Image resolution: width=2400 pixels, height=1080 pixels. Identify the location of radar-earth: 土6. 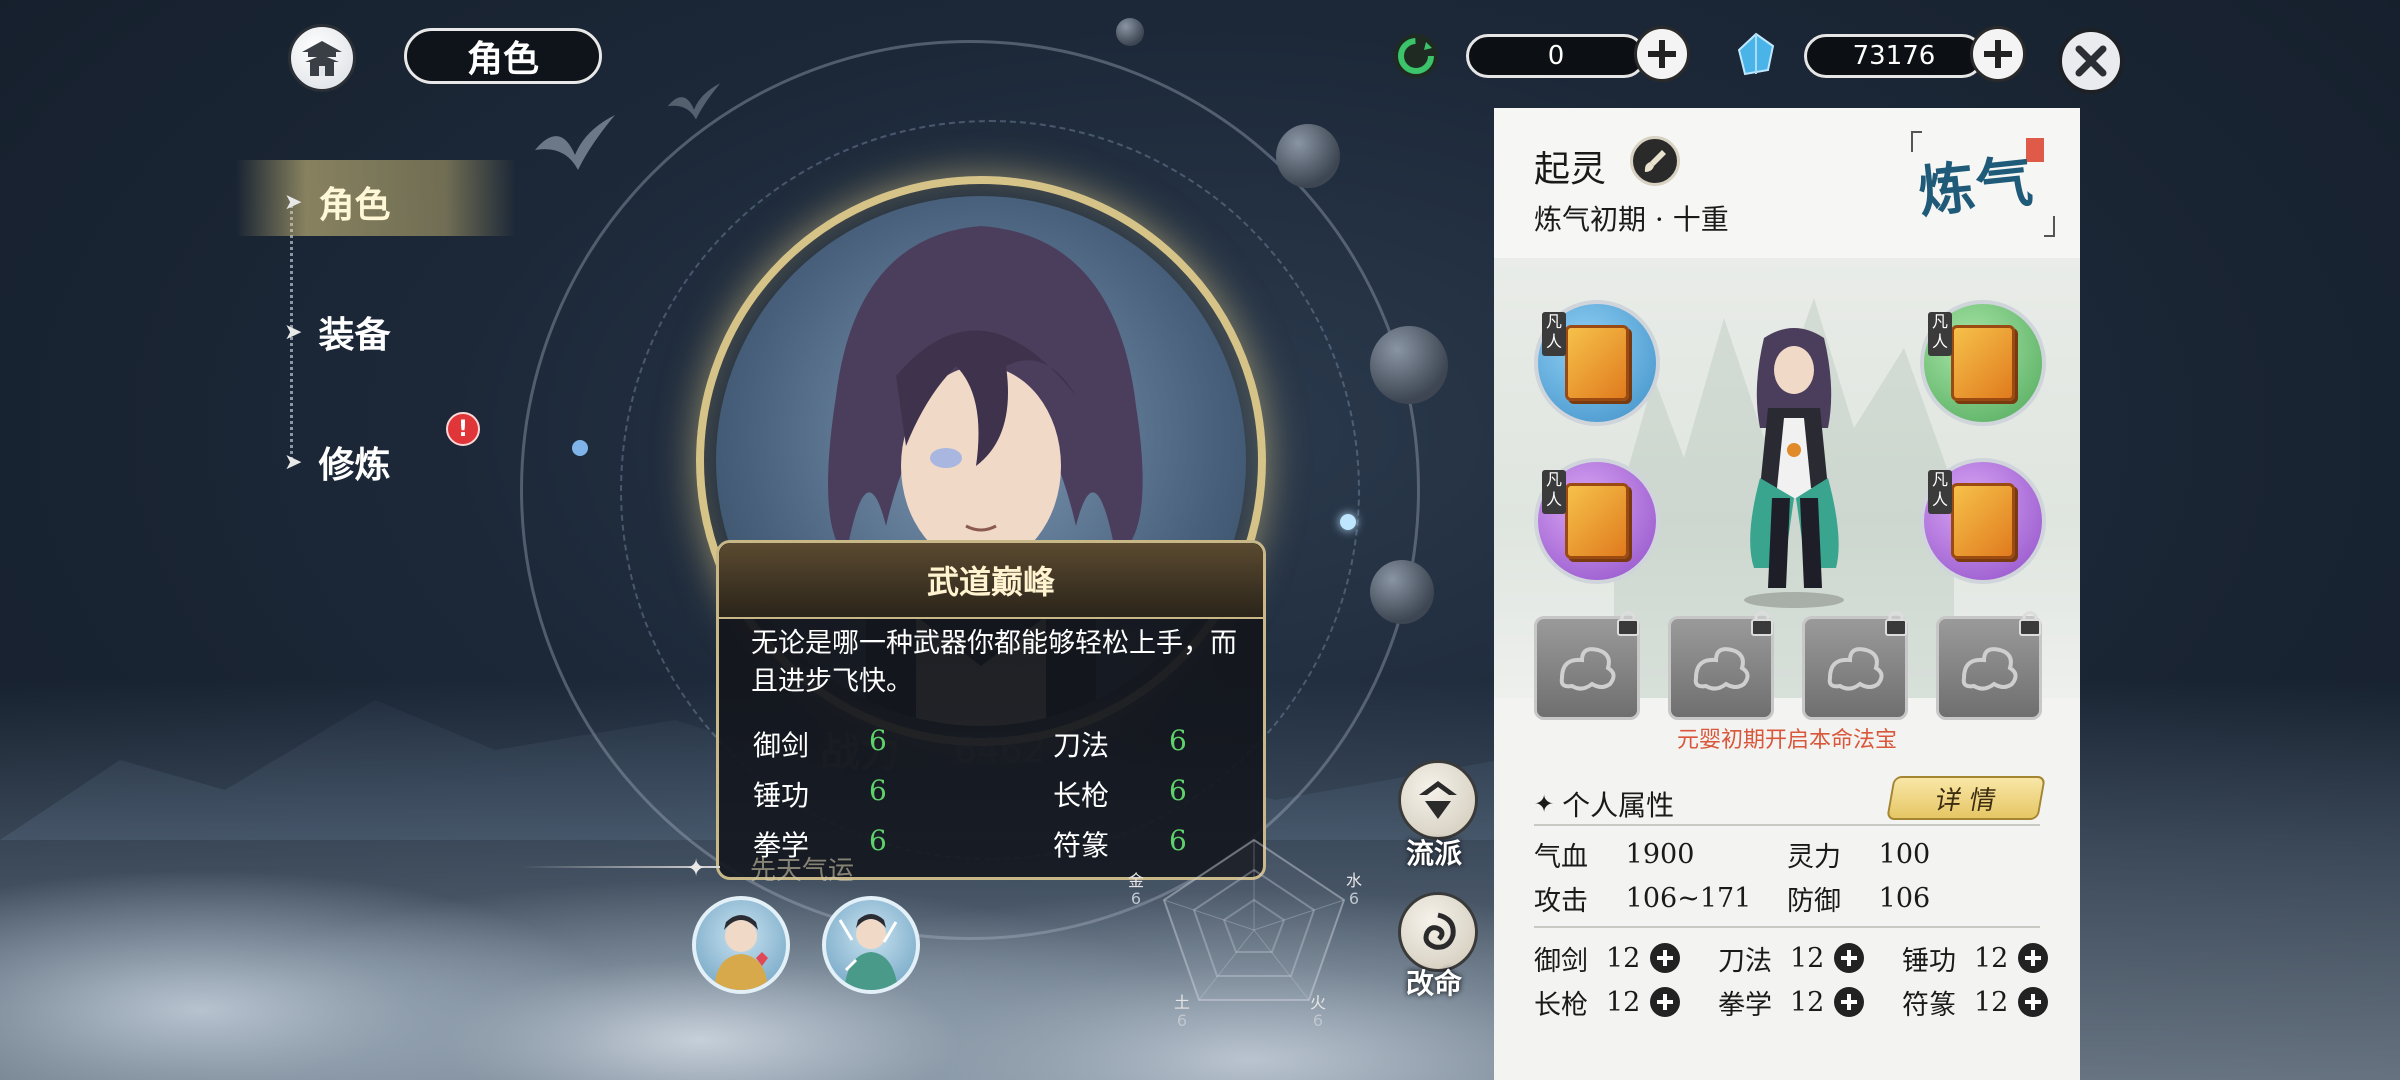
(1182, 1012).